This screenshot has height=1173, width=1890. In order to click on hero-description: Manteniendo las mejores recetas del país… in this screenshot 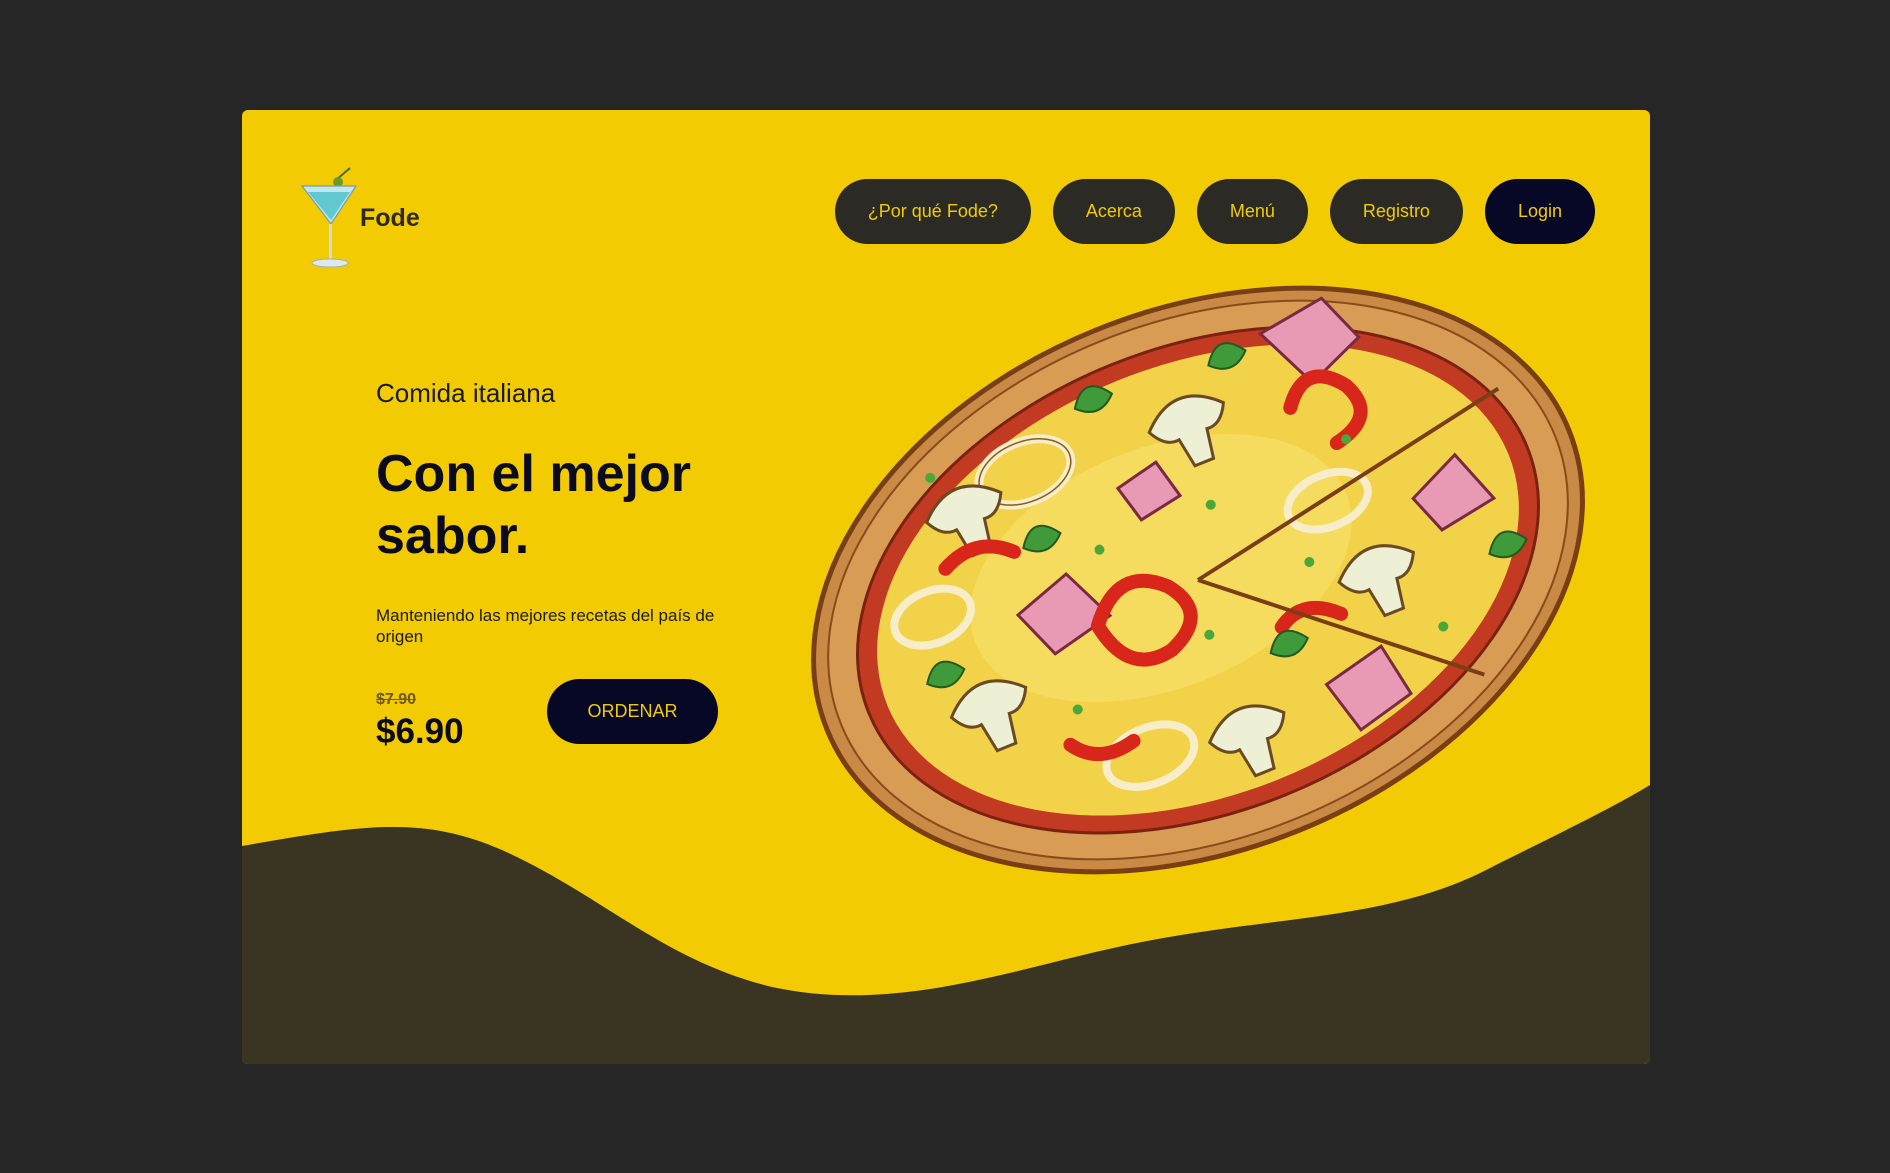, I will do `click(545, 626)`.